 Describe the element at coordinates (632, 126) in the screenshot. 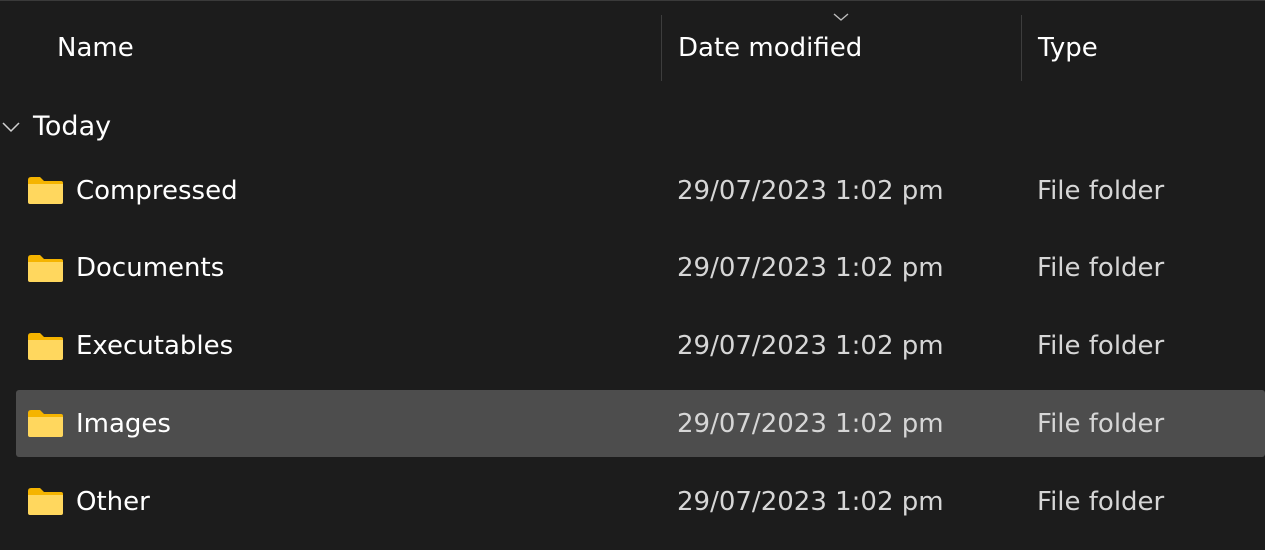

I see `group-header-today: Today` at that location.